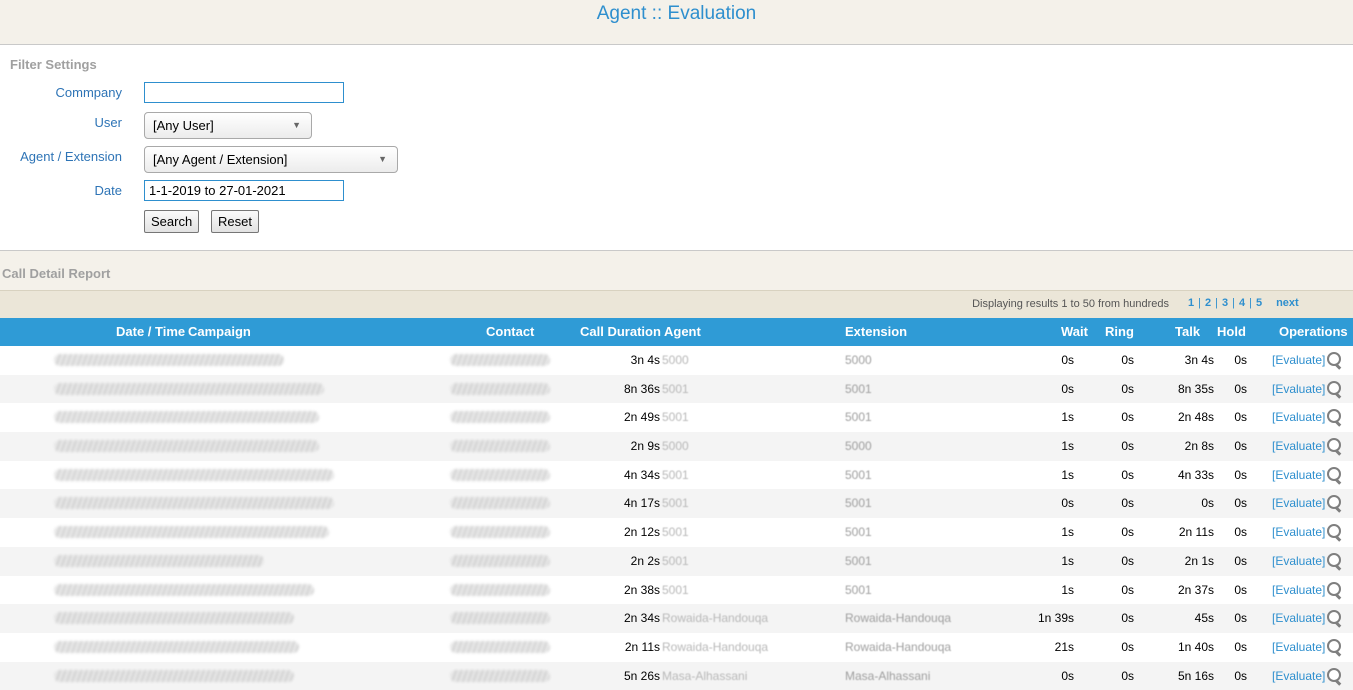 The width and height of the screenshot is (1353, 690). Describe the element at coordinates (1064, 646) in the screenshot. I see `cell-wait: 21s` at that location.